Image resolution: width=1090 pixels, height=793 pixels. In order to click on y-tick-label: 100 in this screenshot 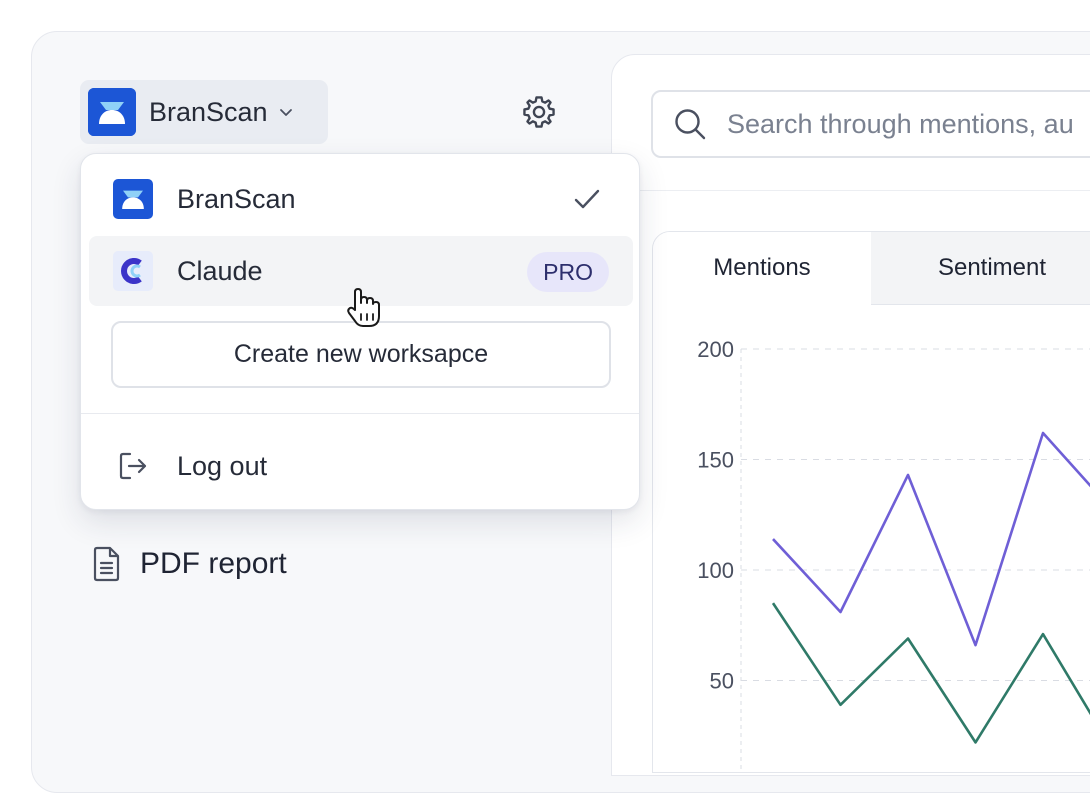, I will do `click(715, 570)`.